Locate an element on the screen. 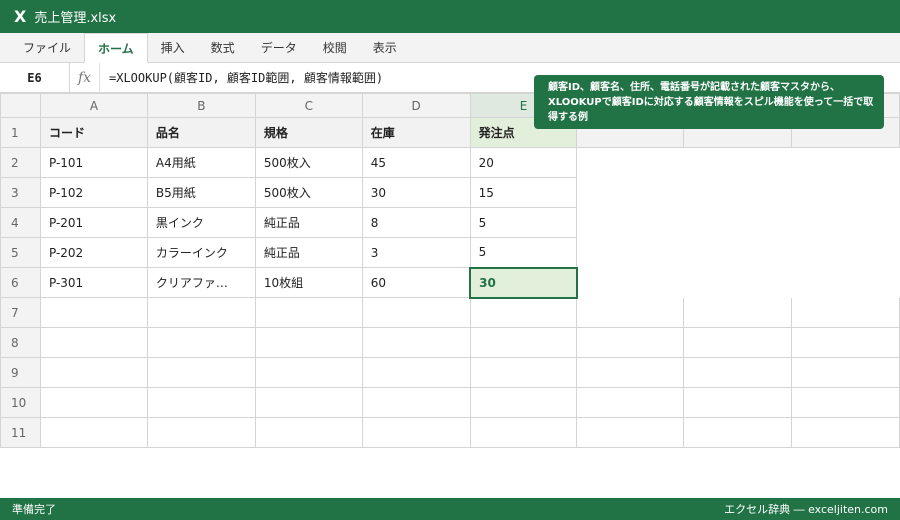 This screenshot has width=900, height=520. cell-a3: P-102 is located at coordinates (93, 192).